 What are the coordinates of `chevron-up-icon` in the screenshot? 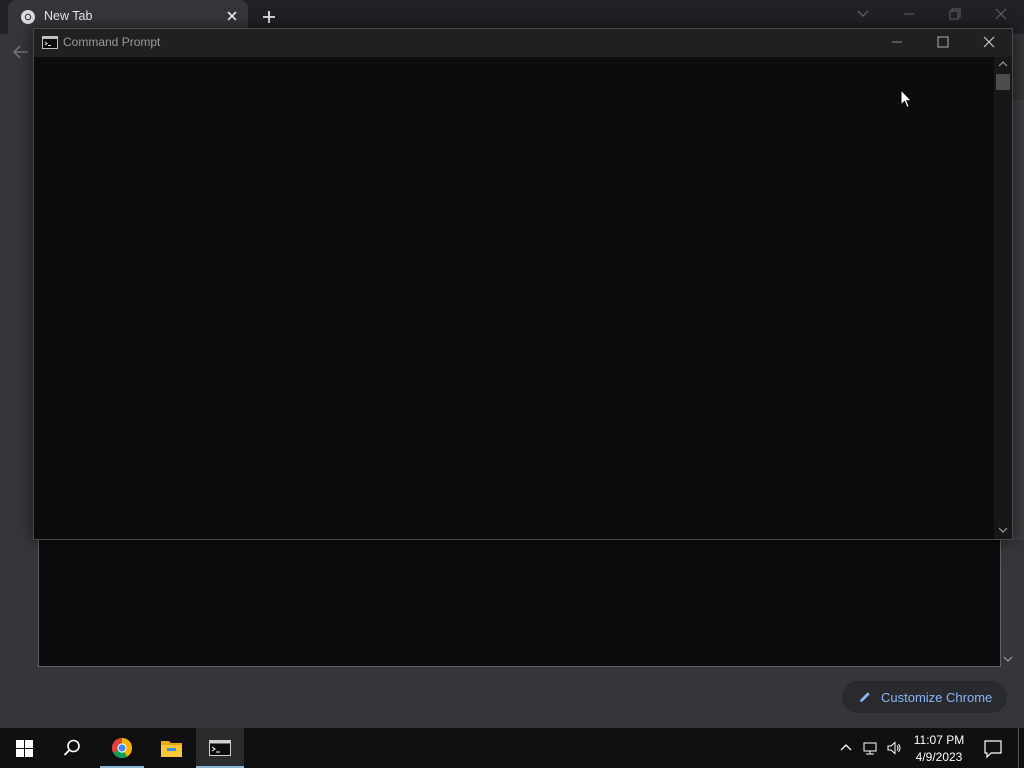 It's located at (846, 748).